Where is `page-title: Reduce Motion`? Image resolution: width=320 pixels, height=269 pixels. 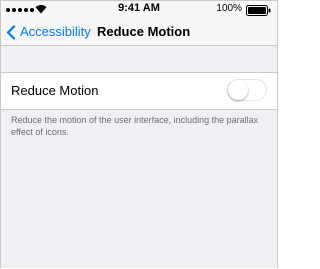 page-title: Reduce Motion is located at coordinates (144, 31).